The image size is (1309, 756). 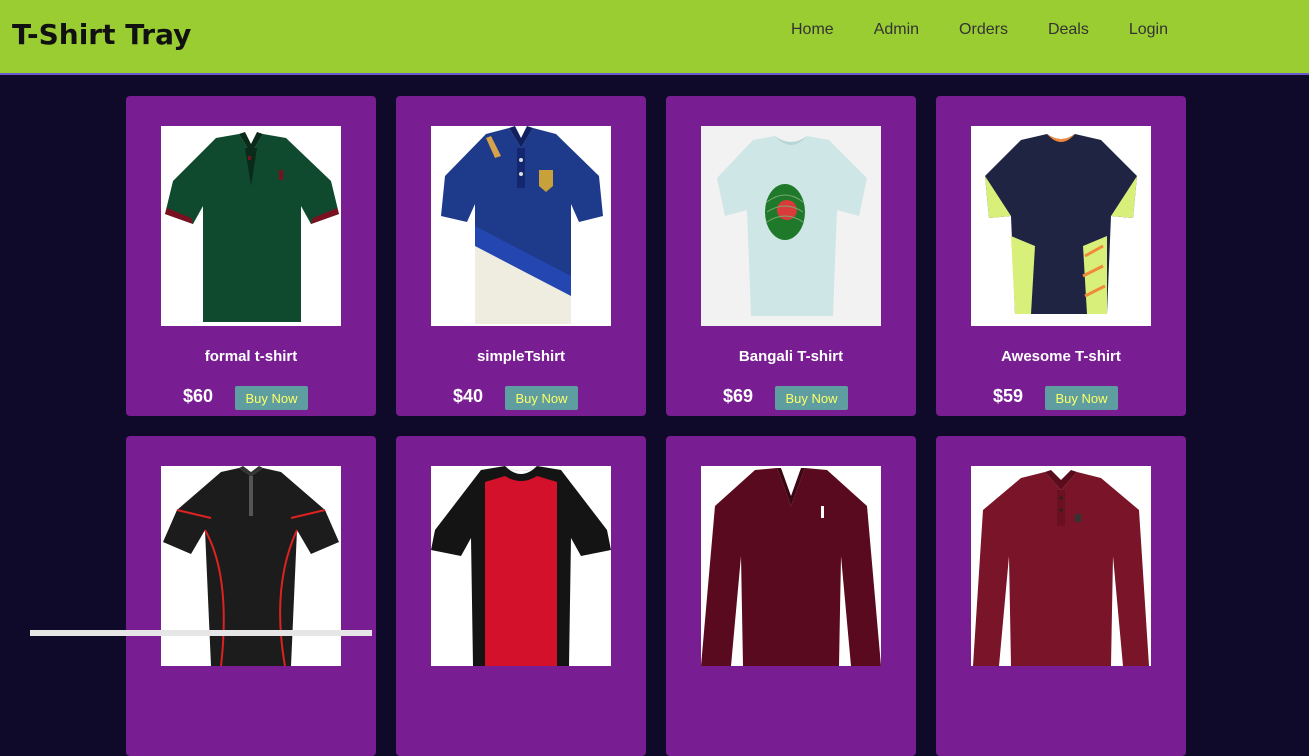 I want to click on nav-login-link: Login, so click(x=1148, y=30).